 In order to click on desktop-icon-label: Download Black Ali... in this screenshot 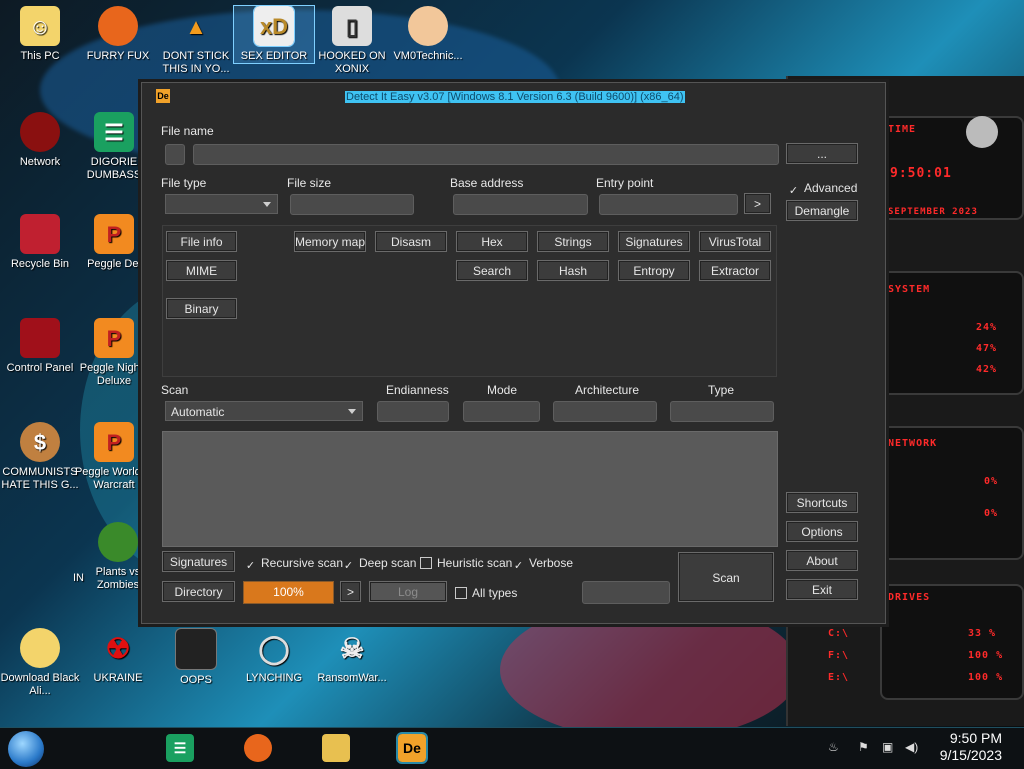, I will do `click(40, 684)`.